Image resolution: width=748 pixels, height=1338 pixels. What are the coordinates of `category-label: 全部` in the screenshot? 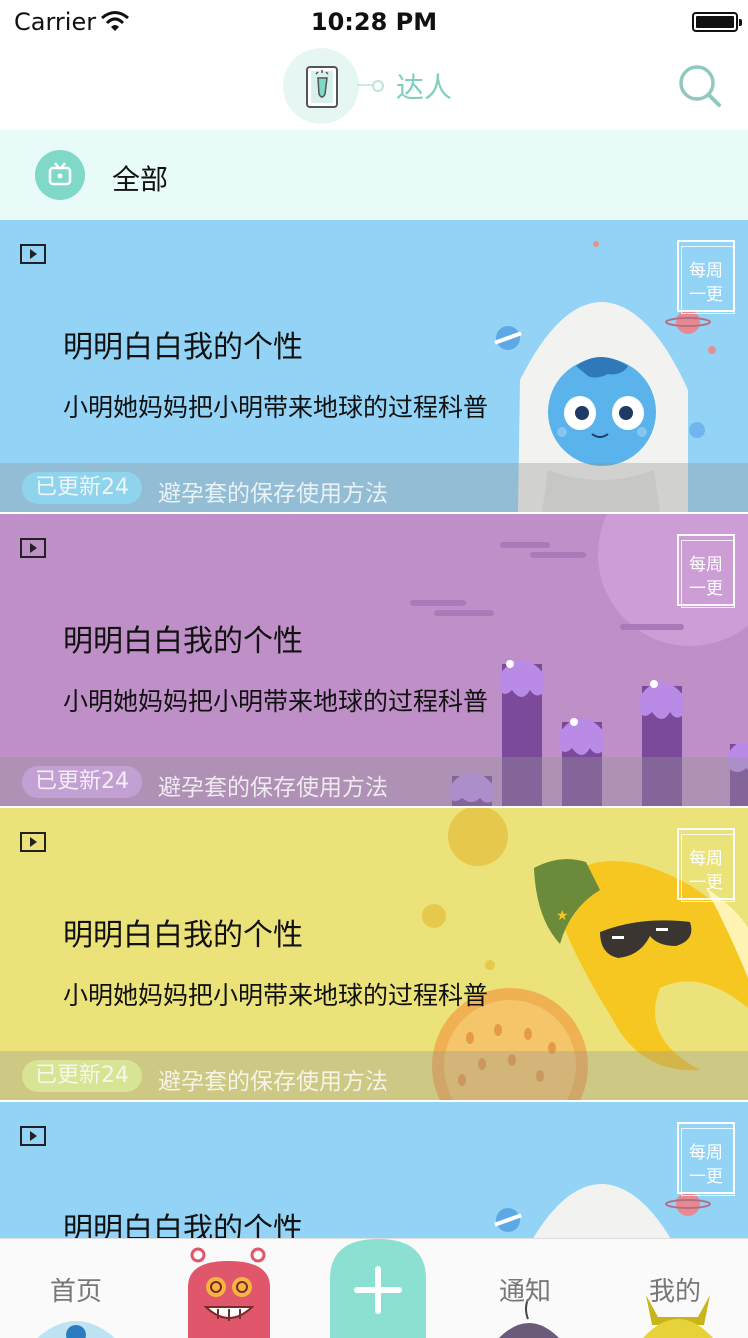 It's located at (140, 179).